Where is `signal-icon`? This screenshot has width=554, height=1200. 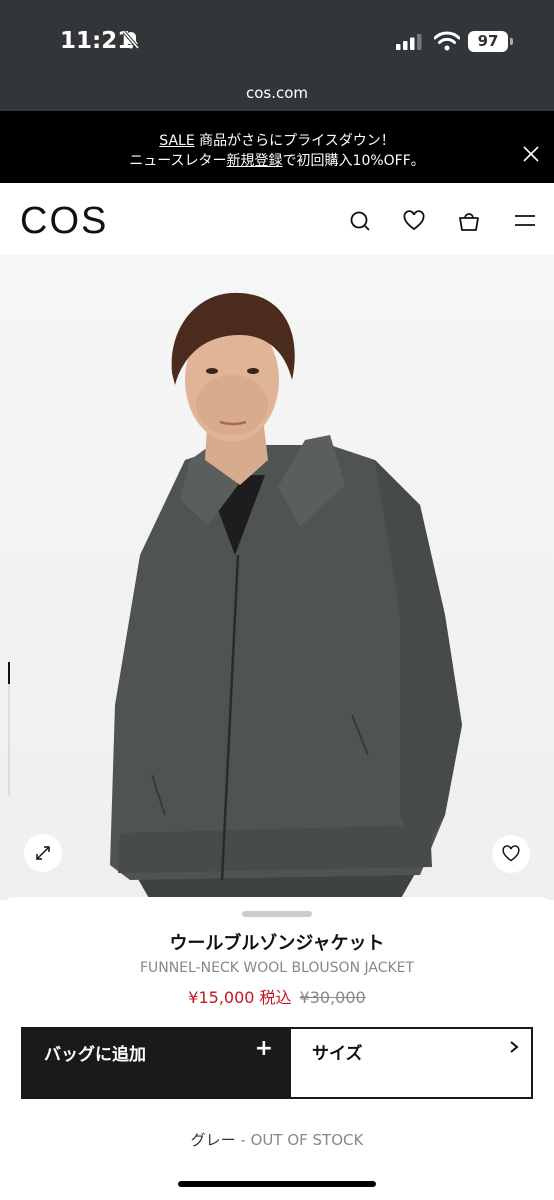 signal-icon is located at coordinates (409, 42).